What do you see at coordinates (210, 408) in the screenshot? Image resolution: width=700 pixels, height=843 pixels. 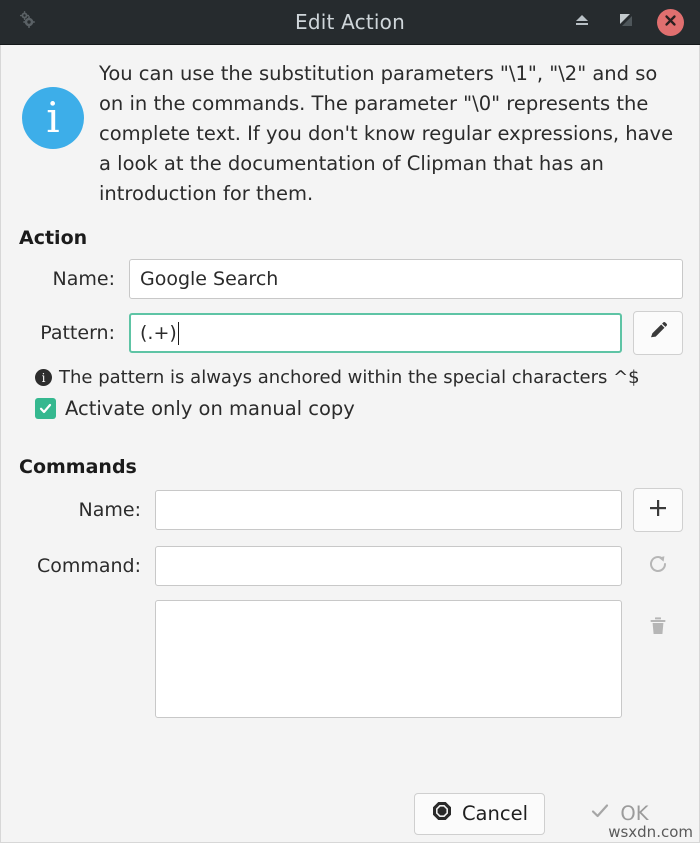 I see `manual-copy-checkbox-label: Activate only on manual copy` at bounding box center [210, 408].